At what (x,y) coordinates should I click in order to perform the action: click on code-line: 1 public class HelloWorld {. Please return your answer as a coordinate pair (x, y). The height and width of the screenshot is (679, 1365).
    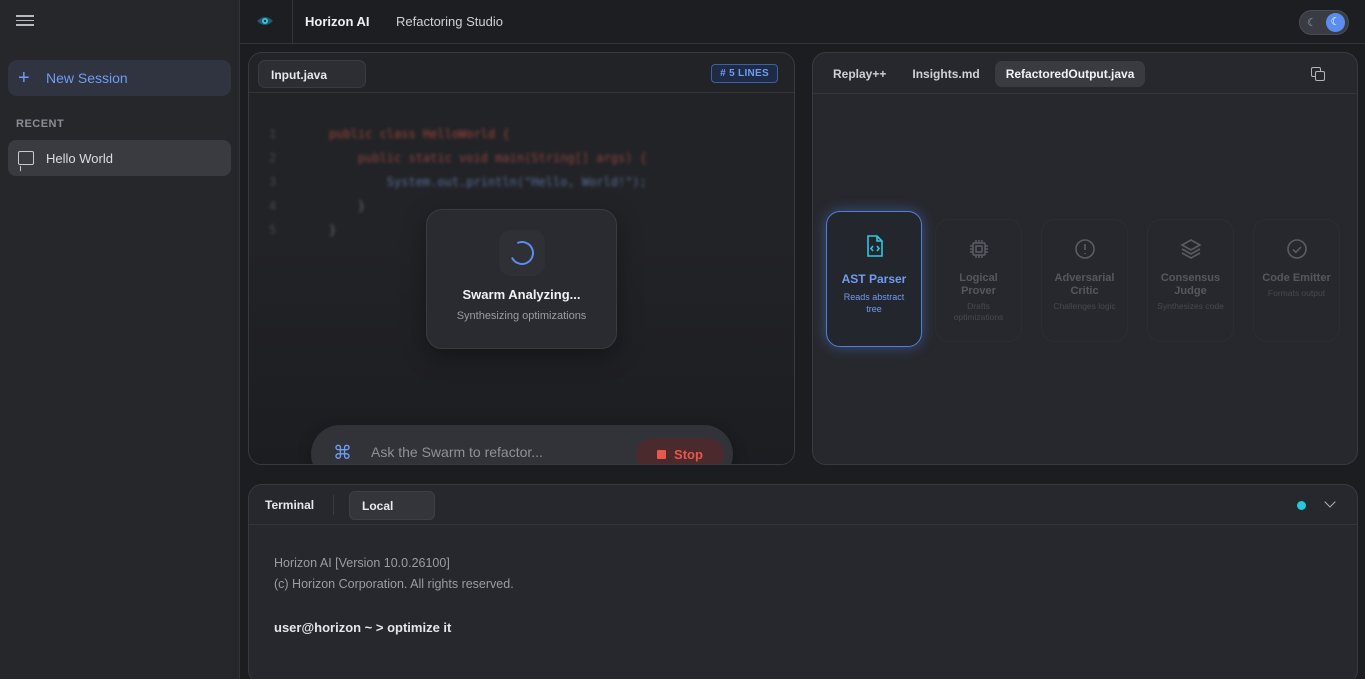
    Looking at the image, I should click on (458, 134).